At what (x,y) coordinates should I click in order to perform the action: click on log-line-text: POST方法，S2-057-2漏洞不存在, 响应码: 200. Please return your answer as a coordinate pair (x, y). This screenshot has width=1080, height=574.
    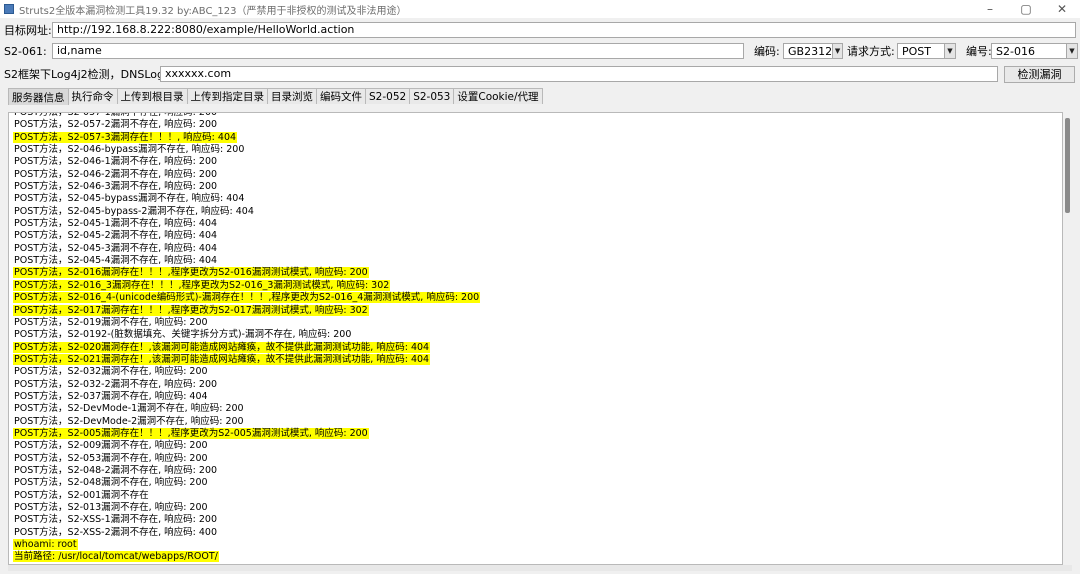
    Looking at the image, I should click on (116, 125).